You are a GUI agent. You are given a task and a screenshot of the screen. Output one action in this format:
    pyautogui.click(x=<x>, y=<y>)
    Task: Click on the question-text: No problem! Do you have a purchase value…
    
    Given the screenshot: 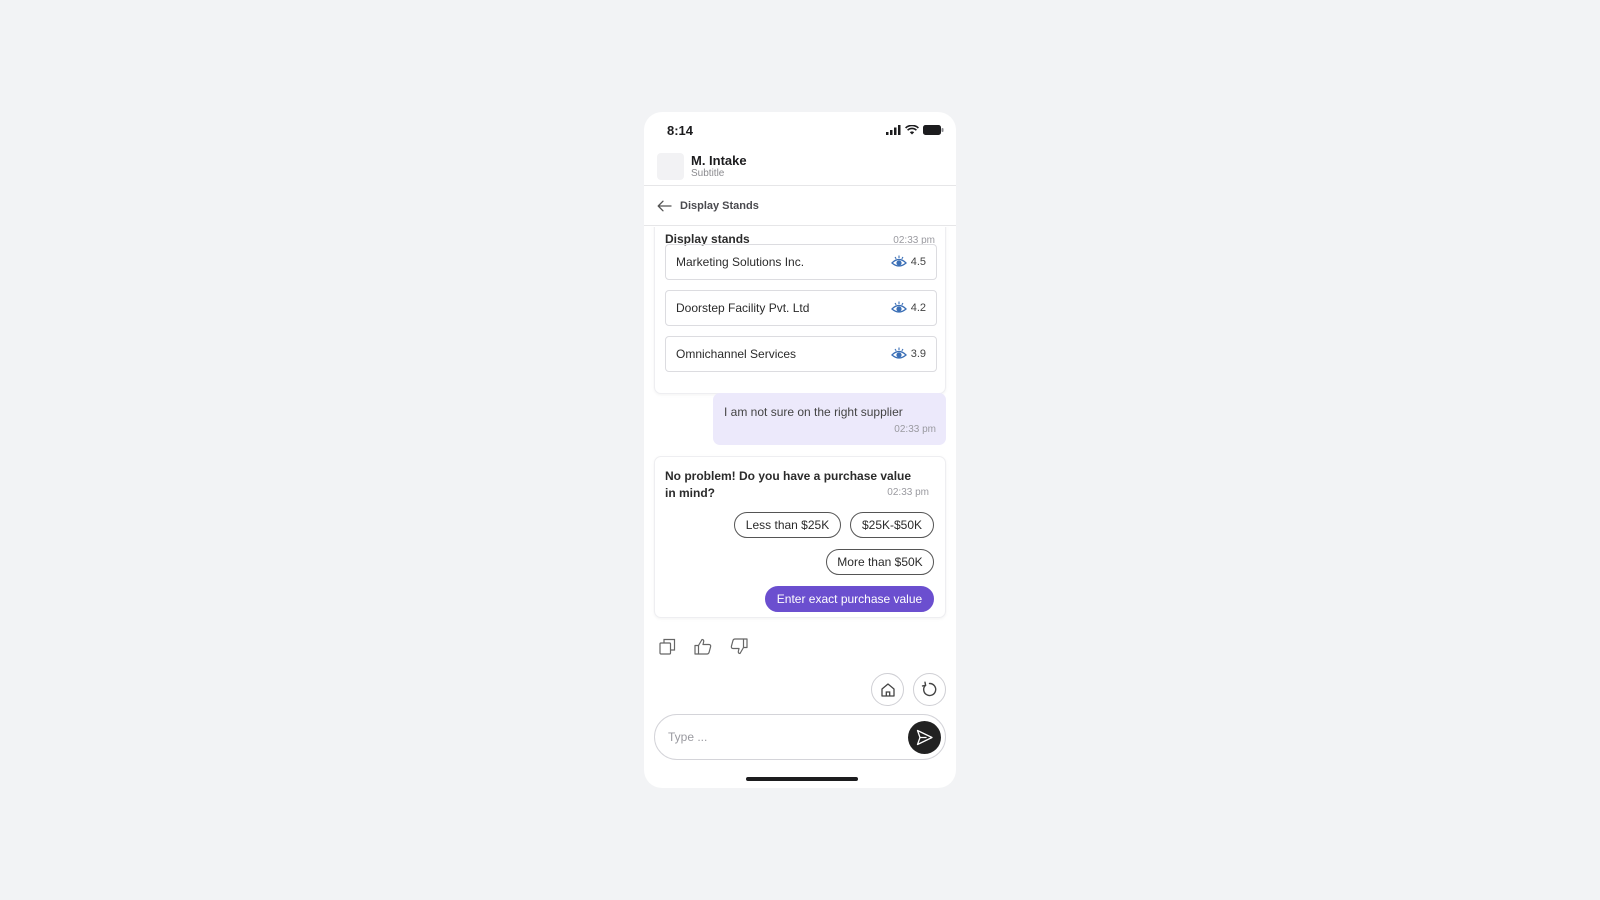 What is the action you would take?
    pyautogui.click(x=788, y=484)
    